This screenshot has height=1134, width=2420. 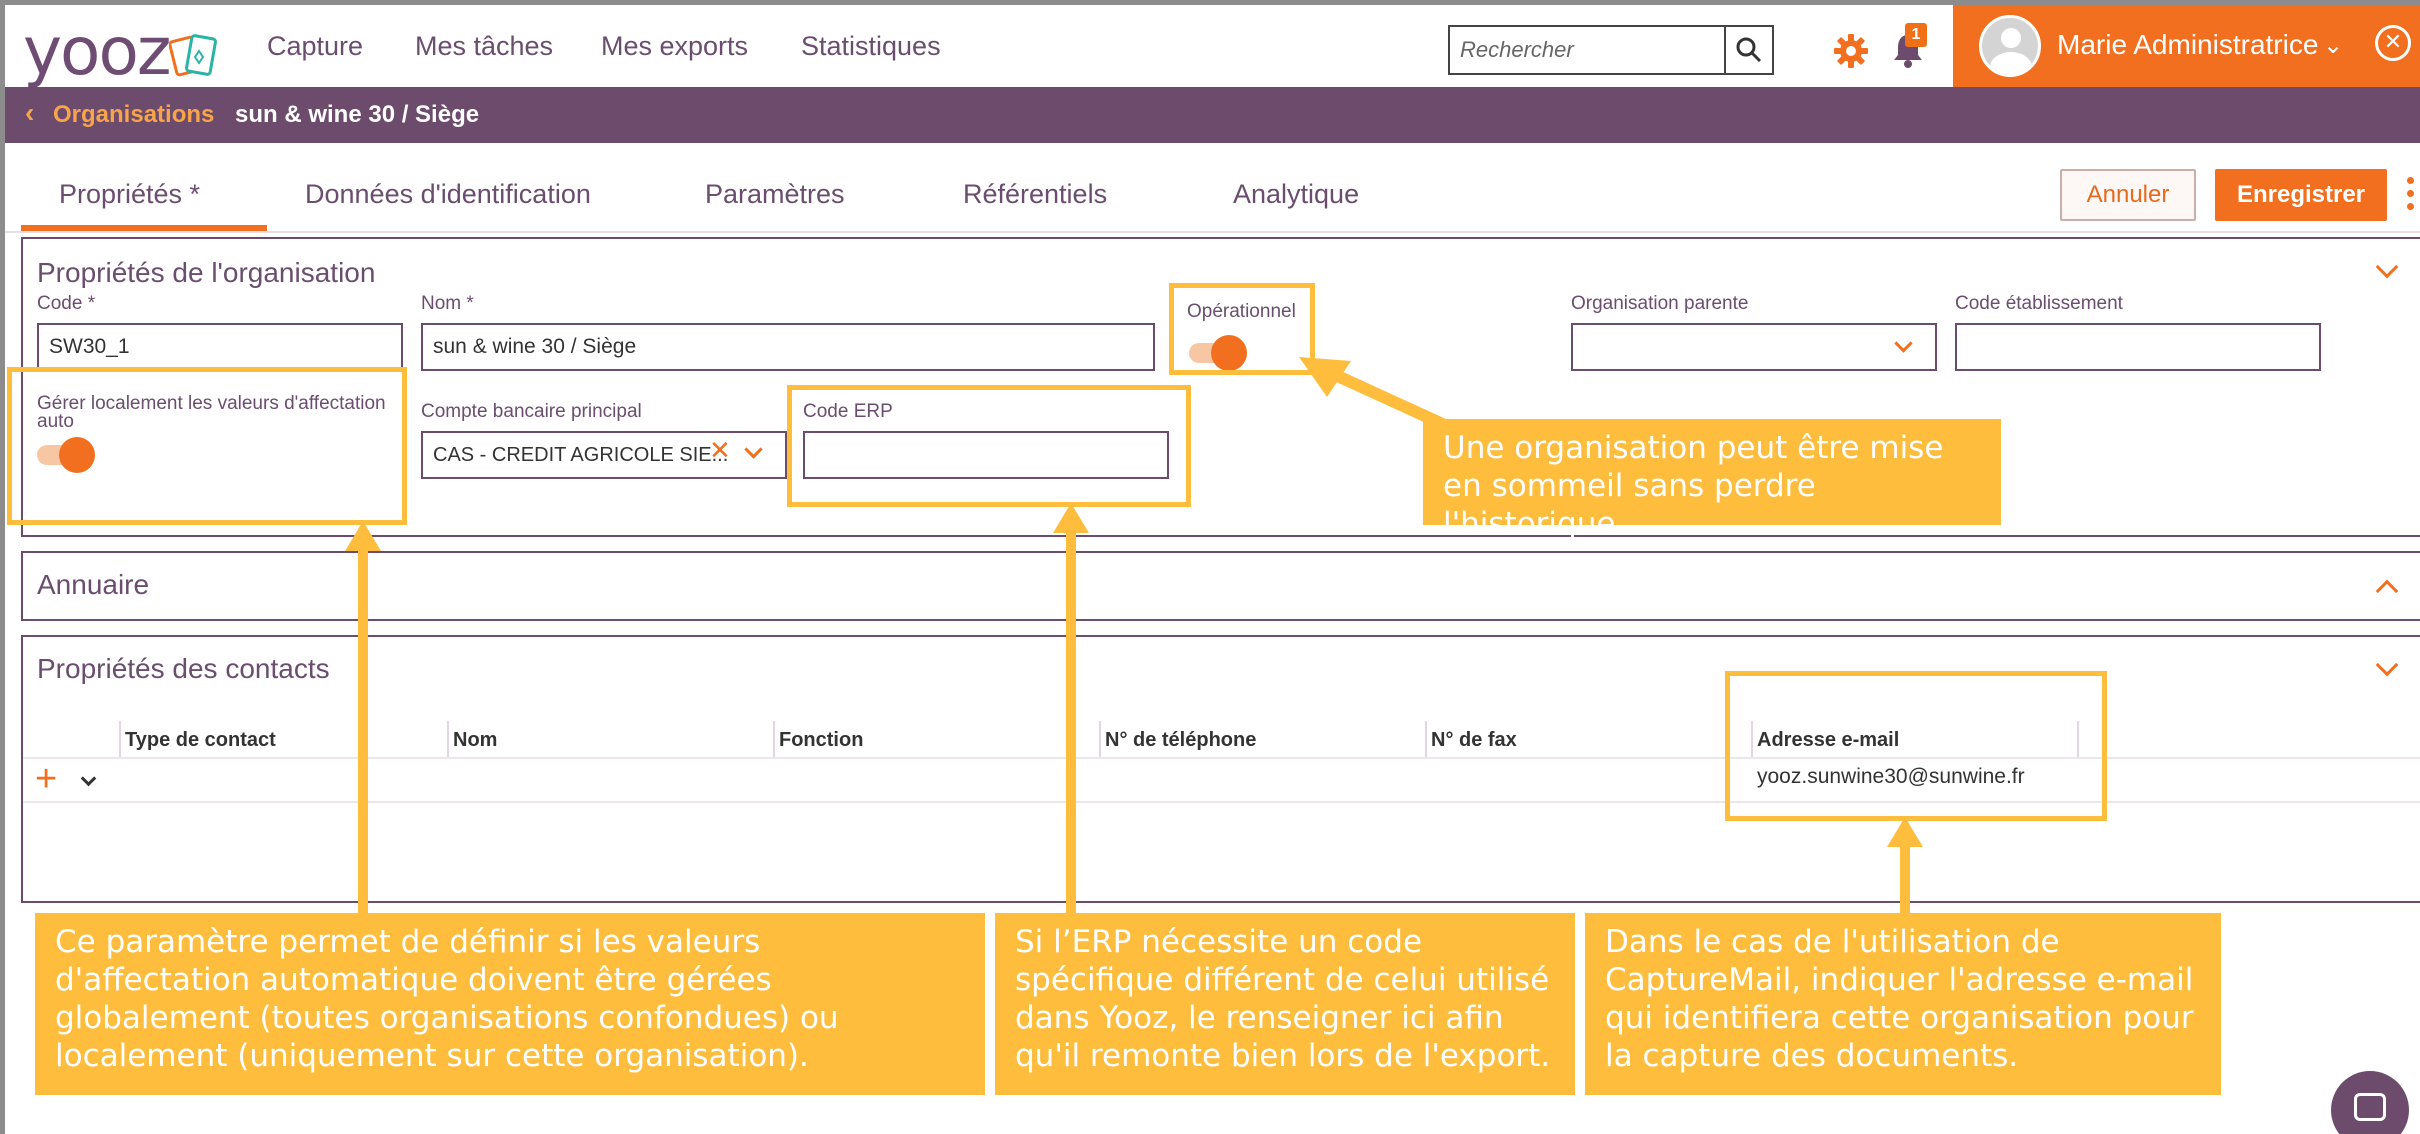 What do you see at coordinates (1754, 347) in the screenshot?
I see `parent-org-select` at bounding box center [1754, 347].